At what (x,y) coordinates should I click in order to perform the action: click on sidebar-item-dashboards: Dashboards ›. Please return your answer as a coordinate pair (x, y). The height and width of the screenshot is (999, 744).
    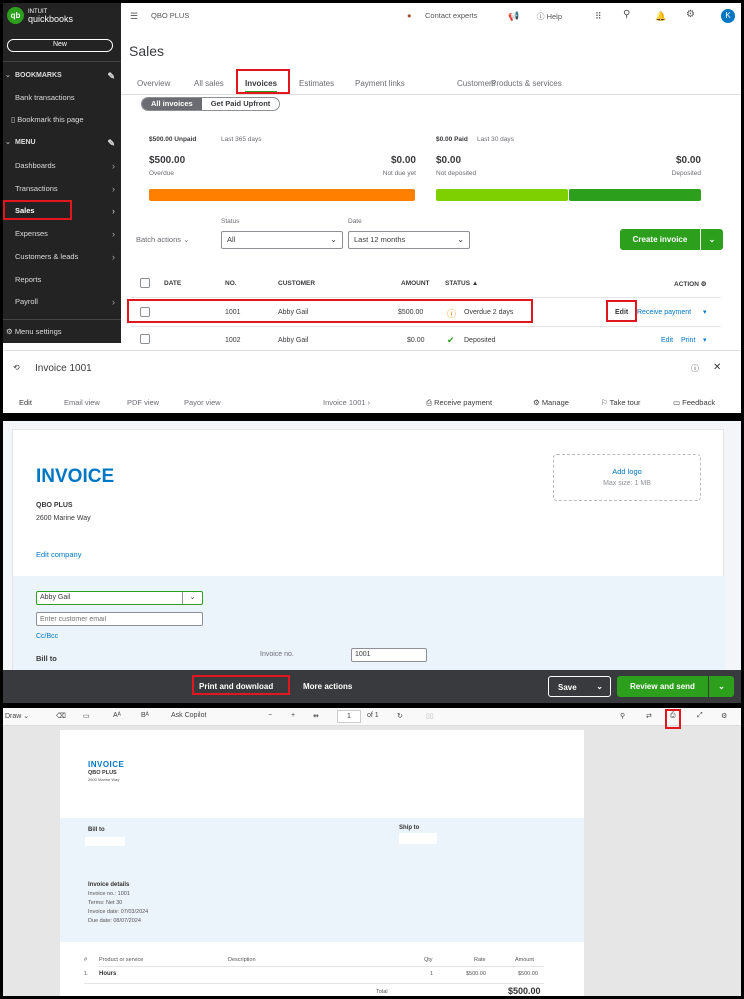
    Looking at the image, I should click on (62, 166).